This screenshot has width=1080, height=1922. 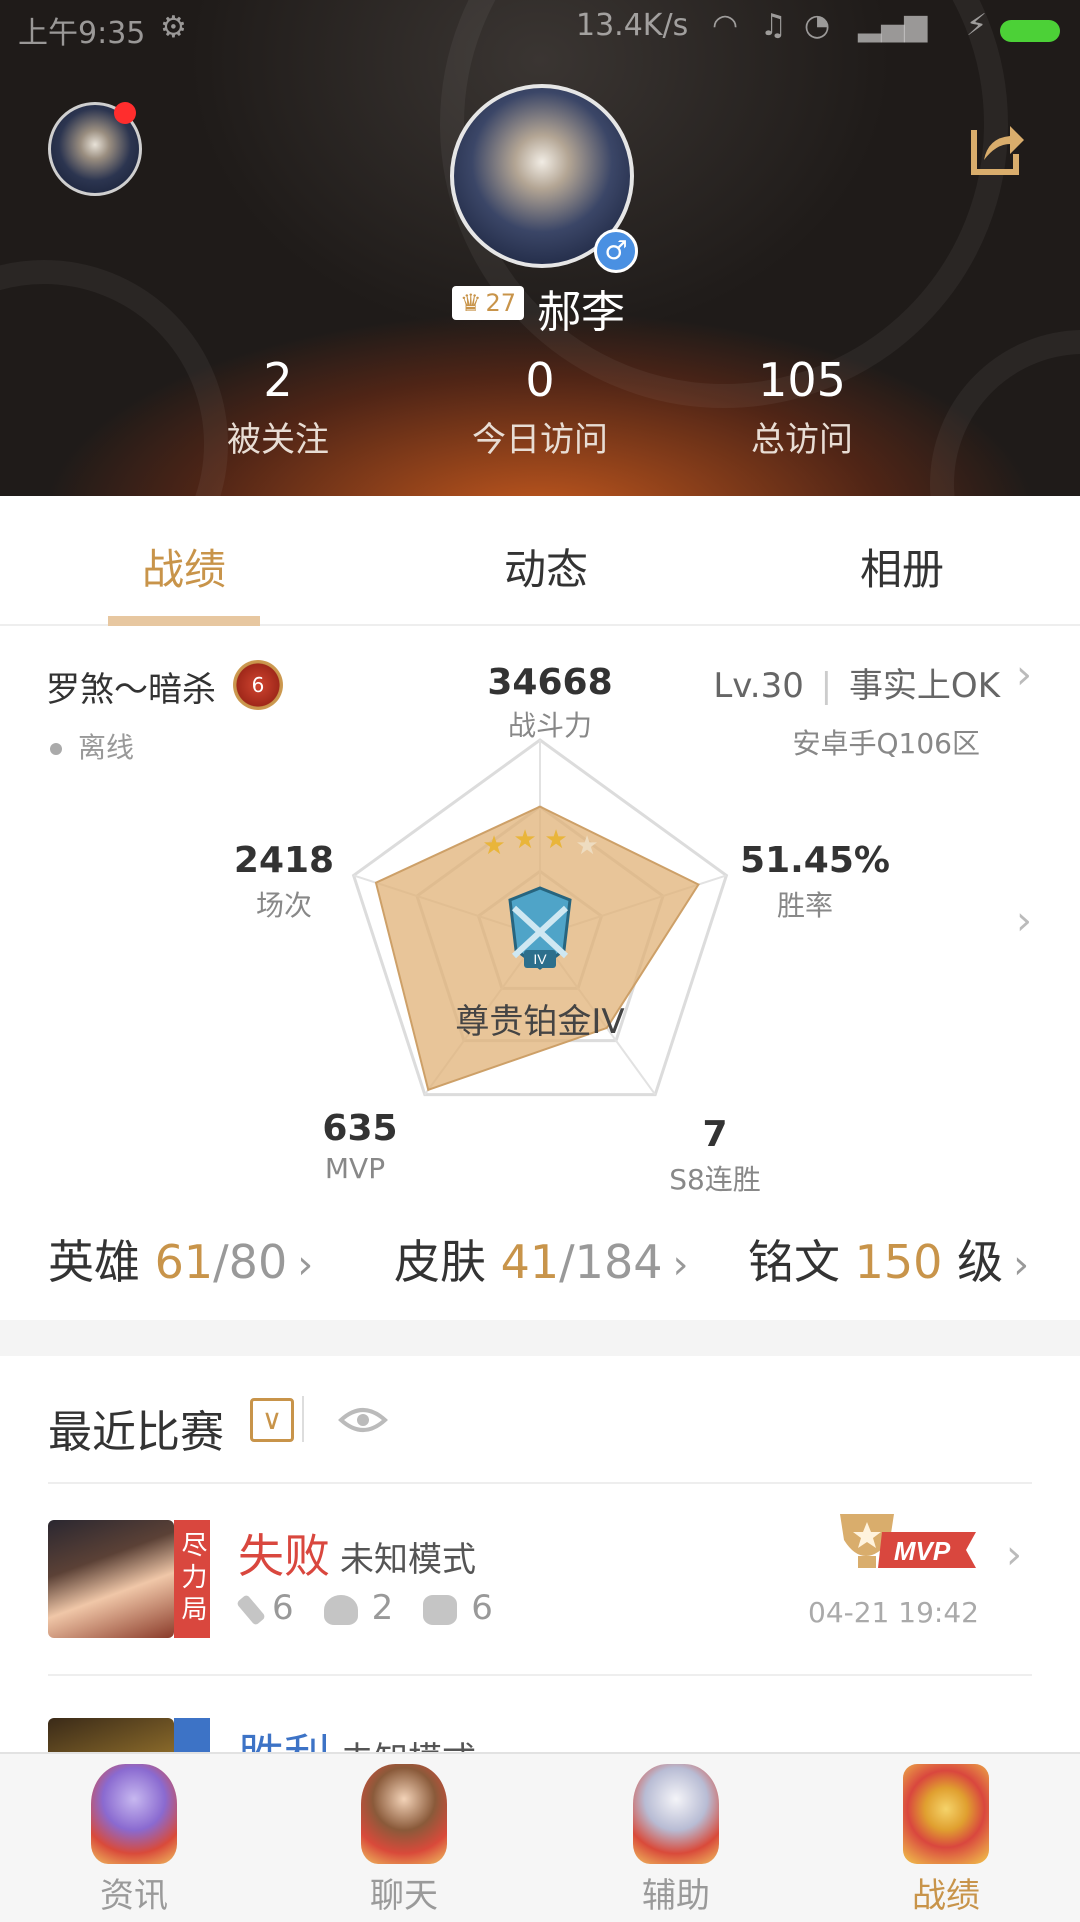 I want to click on share-icon, so click(x=998, y=147).